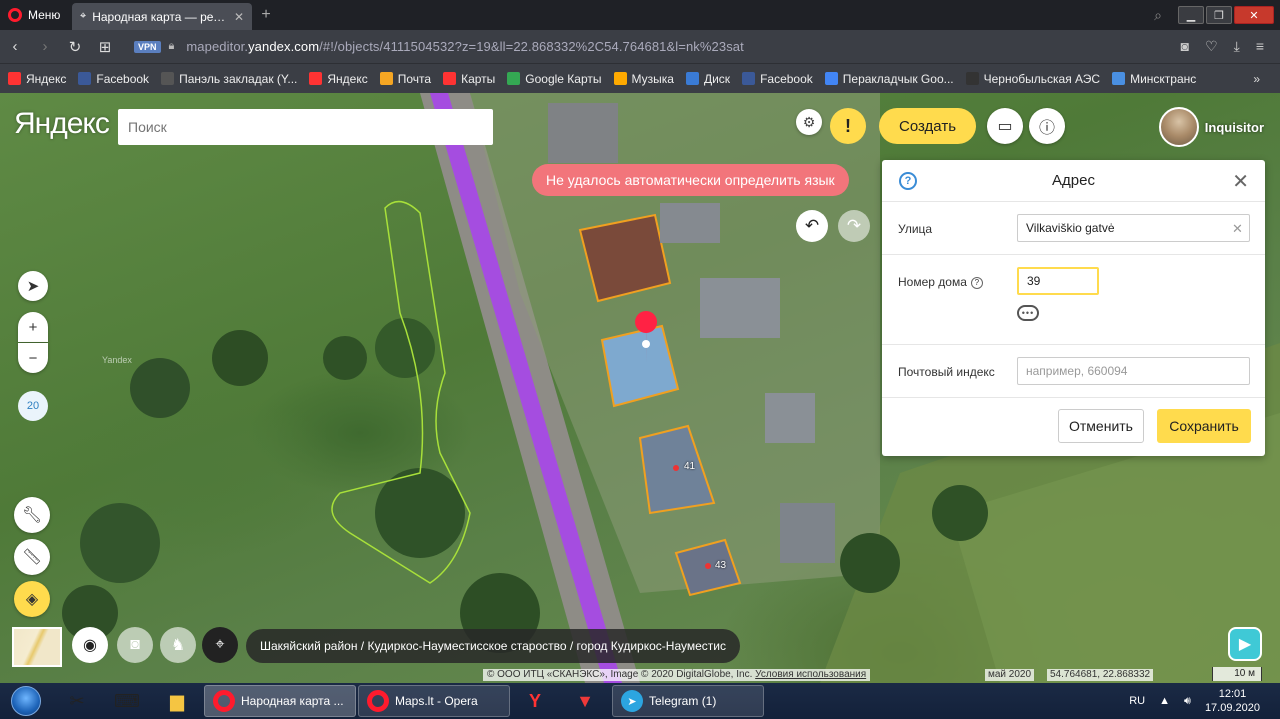 This screenshot has width=1280, height=719. What do you see at coordinates (976, 282) in the screenshot?
I see `house-help-icon: ?` at bounding box center [976, 282].